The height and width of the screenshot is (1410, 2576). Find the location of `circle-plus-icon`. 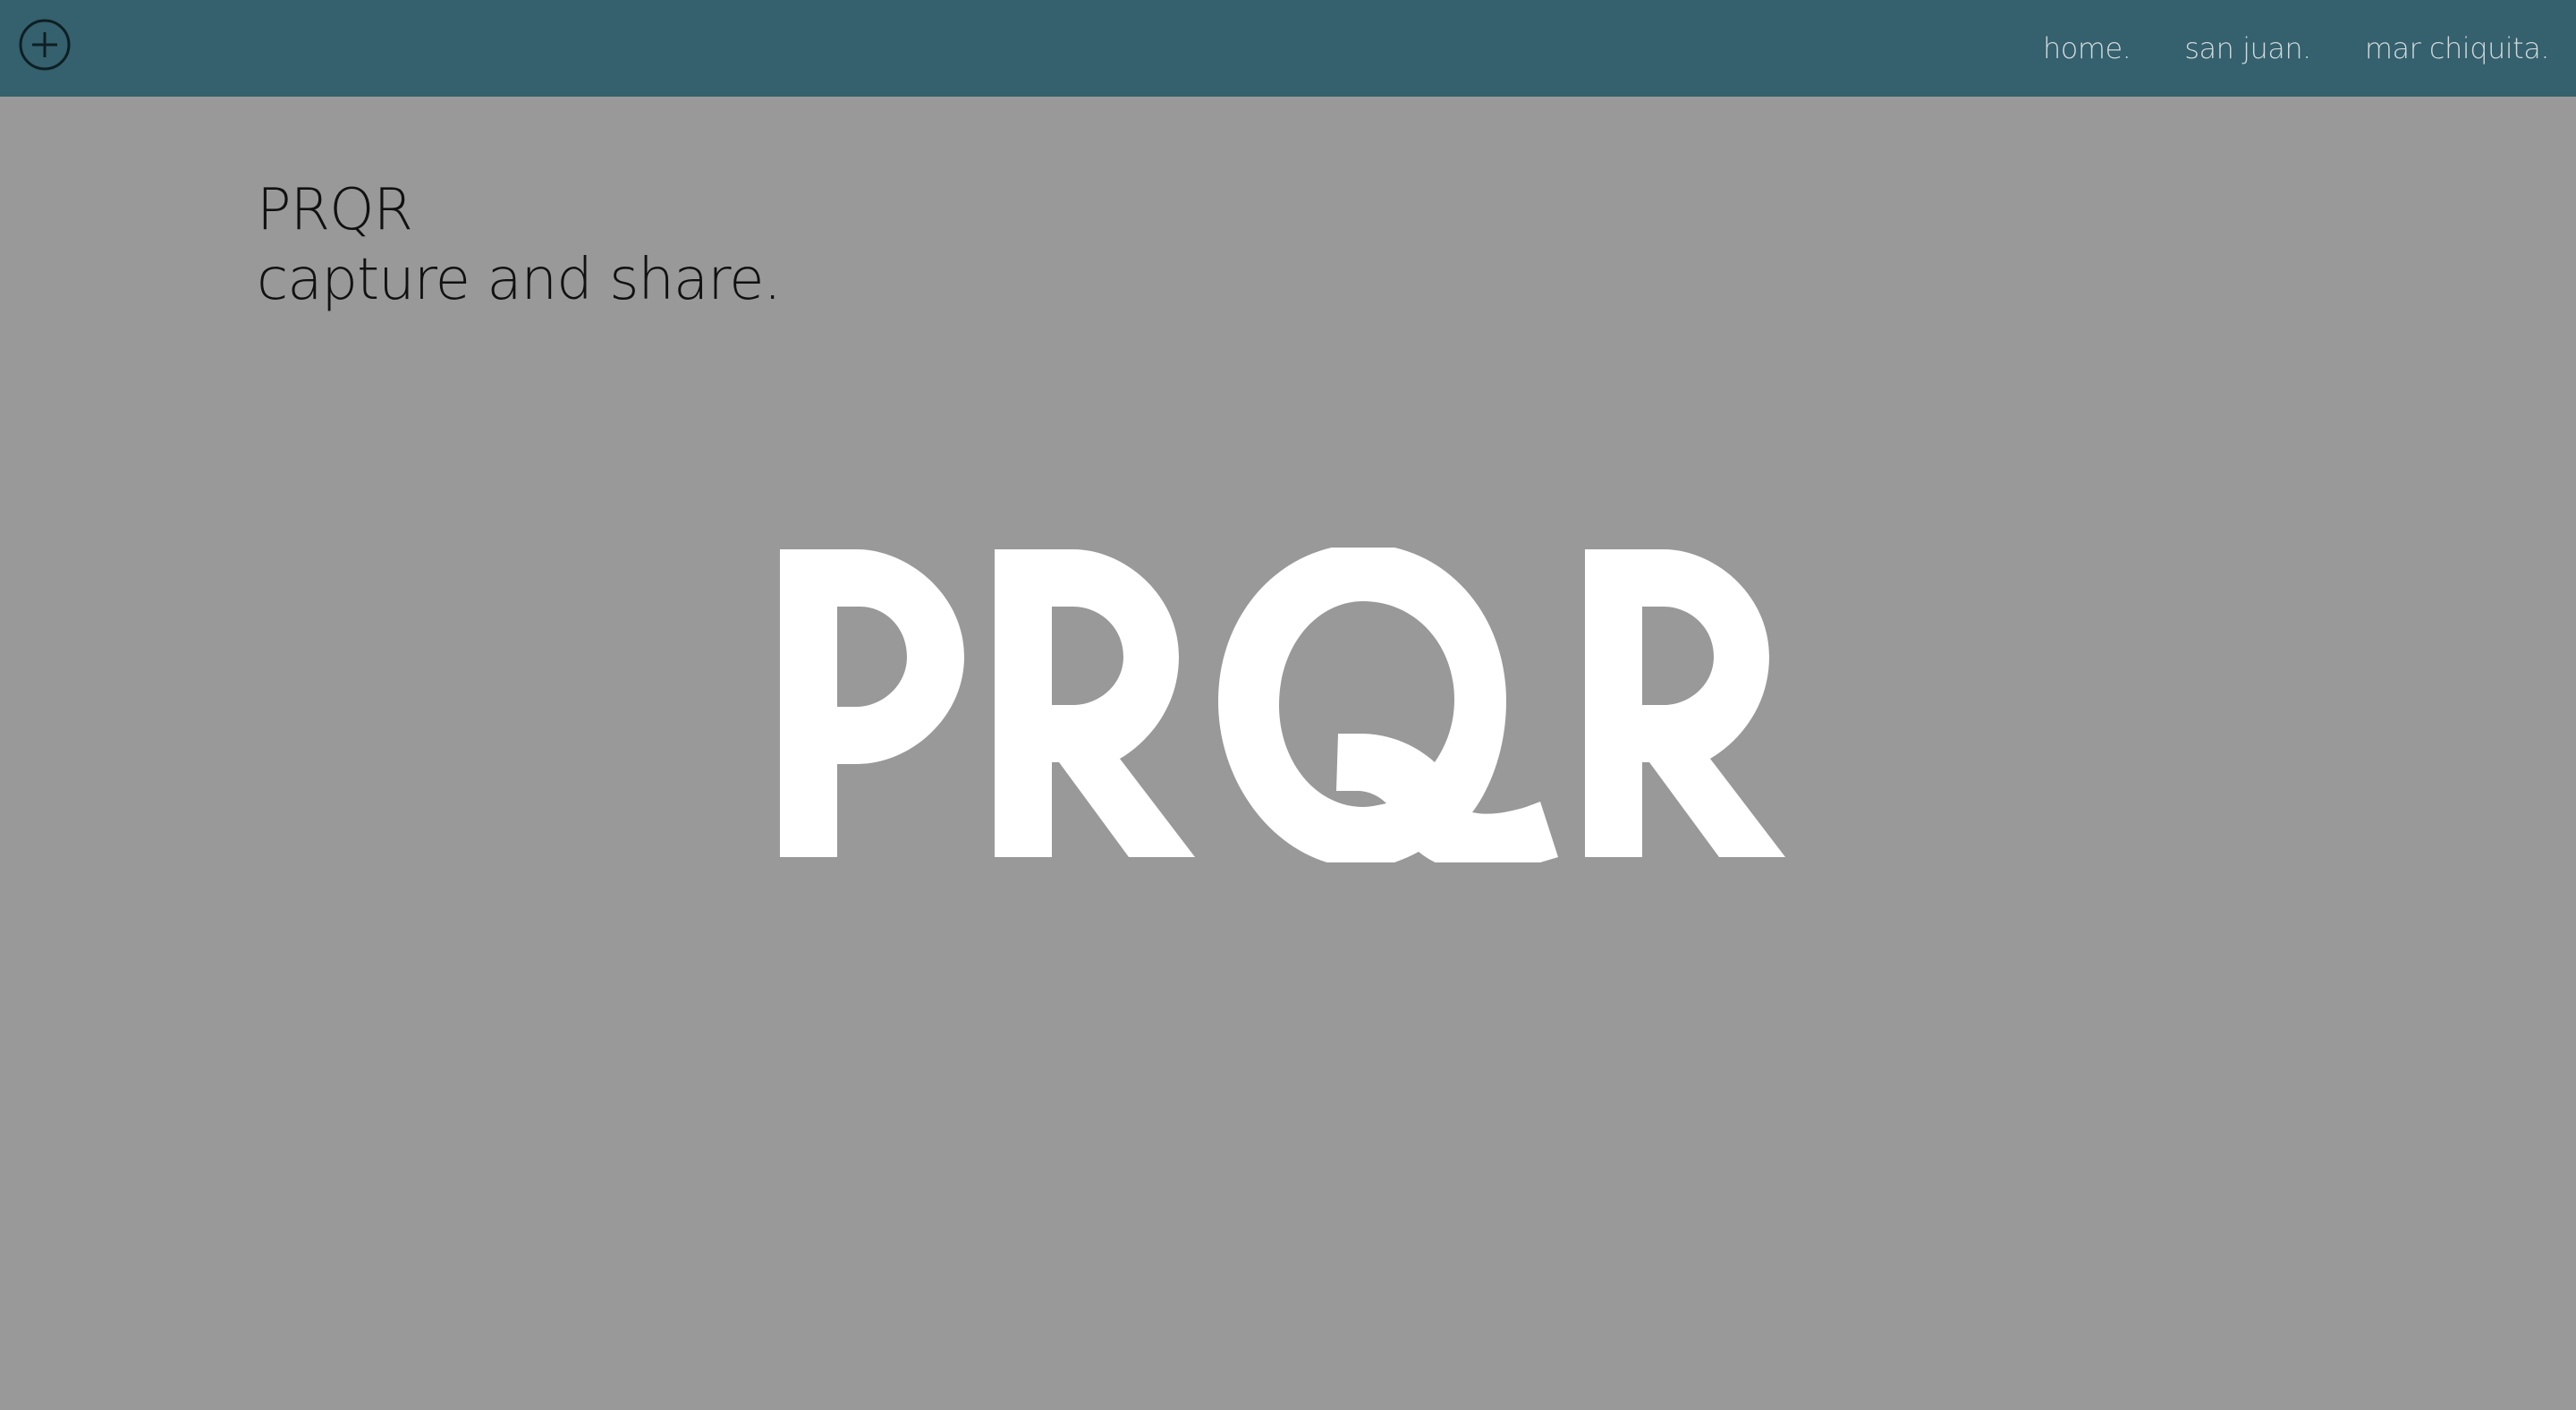

circle-plus-icon is located at coordinates (45, 45).